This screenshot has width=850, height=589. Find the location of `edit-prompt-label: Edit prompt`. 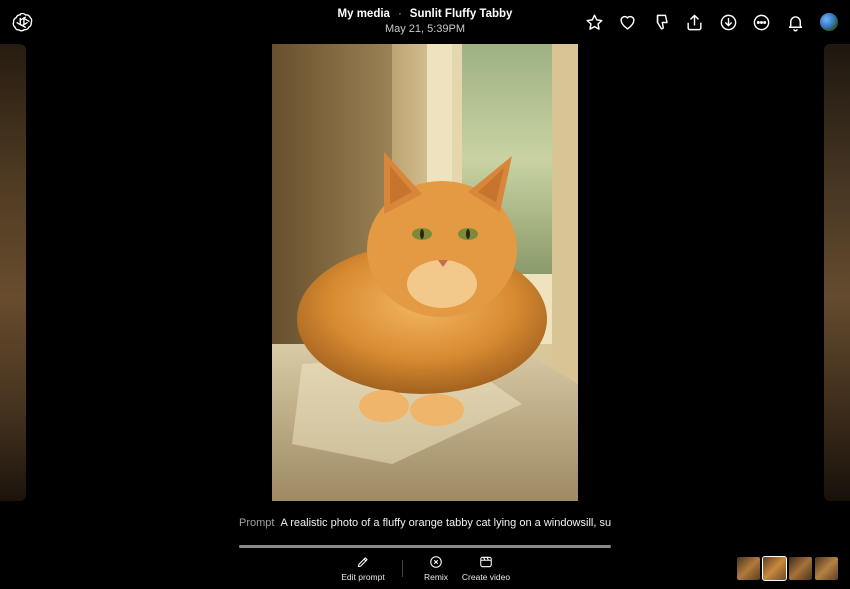

edit-prompt-label: Edit prompt is located at coordinates (363, 577).